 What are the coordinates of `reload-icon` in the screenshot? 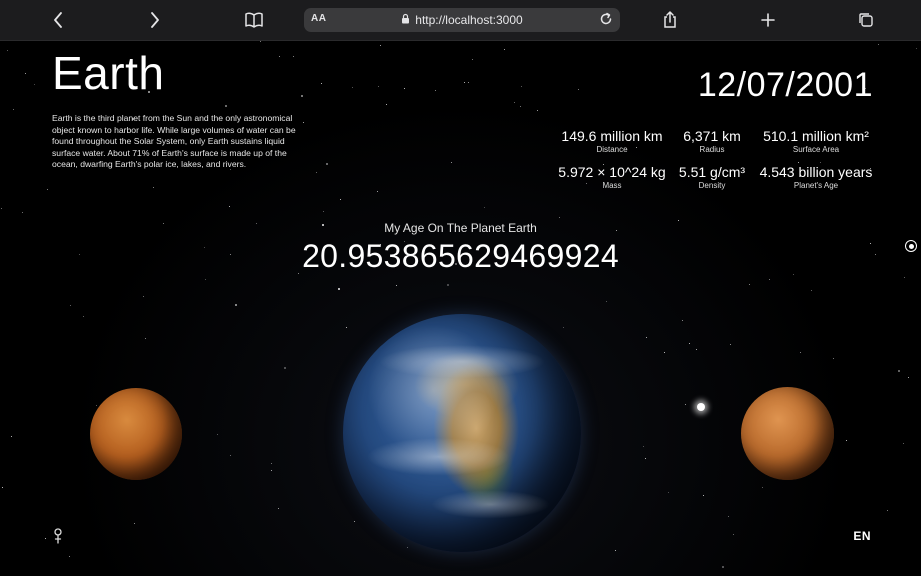 It's located at (606, 21).